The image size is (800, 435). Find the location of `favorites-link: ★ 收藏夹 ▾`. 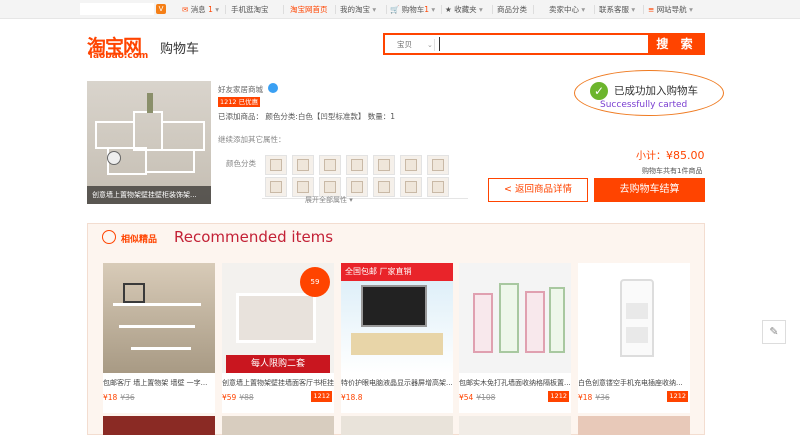

favorites-link: ★ 收藏夹 ▾ is located at coordinates (464, 10).